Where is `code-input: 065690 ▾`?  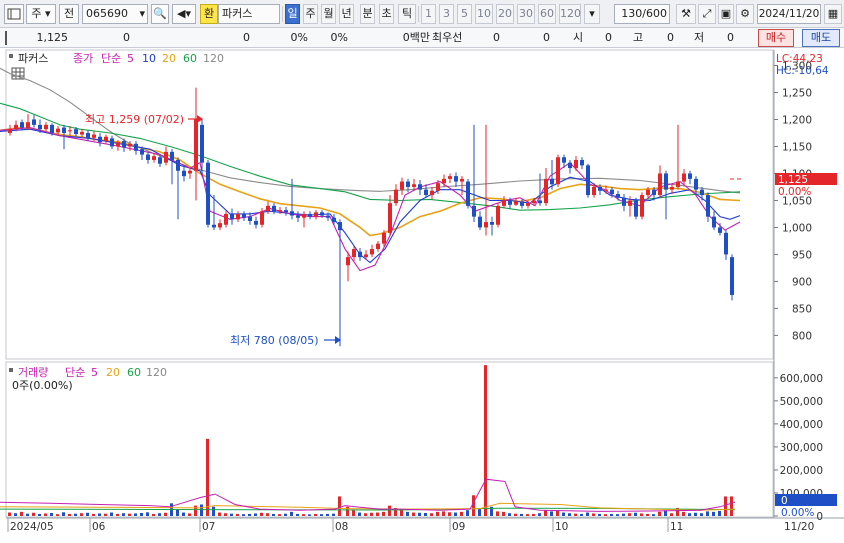
code-input: 065690 ▾ is located at coordinates (115, 14).